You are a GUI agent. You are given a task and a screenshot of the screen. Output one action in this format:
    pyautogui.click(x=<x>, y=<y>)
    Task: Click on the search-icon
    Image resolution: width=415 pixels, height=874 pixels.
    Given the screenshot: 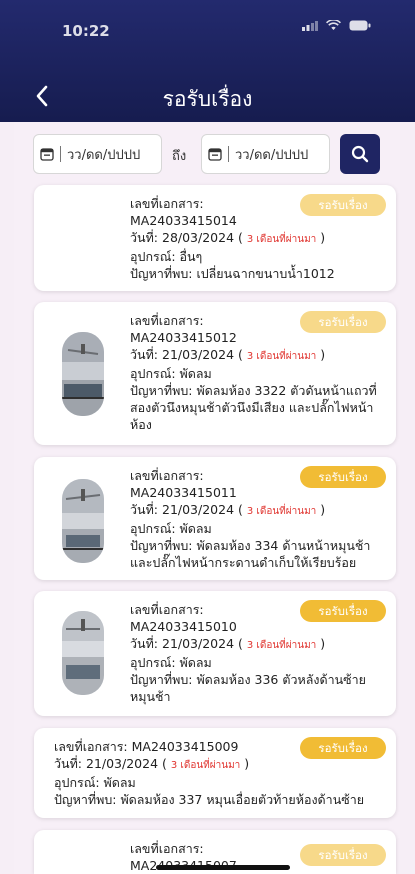 What is the action you would take?
    pyautogui.click(x=360, y=154)
    